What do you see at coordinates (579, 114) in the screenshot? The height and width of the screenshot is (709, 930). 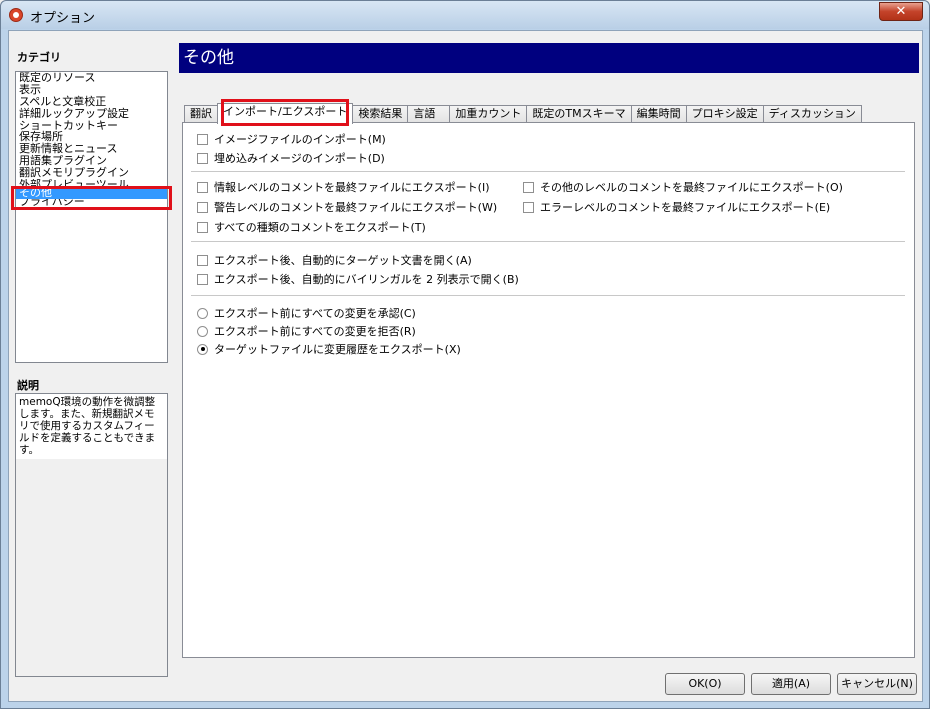 I see `tab-default-tm-schema: 既定のTMスキーマ` at bounding box center [579, 114].